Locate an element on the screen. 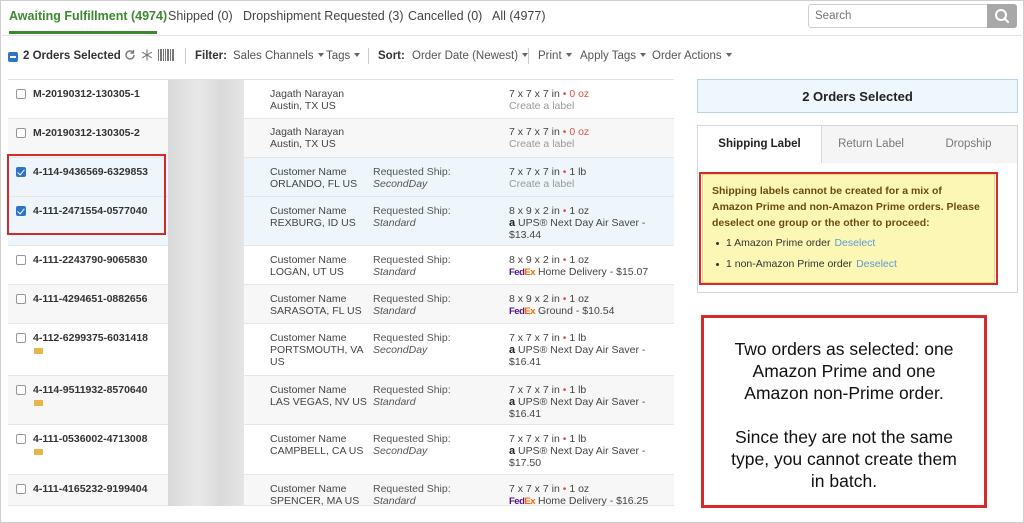 Image resolution: width=1024 pixels, height=523 pixels. customer-location: LAS VEGAS, NV US is located at coordinates (318, 402).